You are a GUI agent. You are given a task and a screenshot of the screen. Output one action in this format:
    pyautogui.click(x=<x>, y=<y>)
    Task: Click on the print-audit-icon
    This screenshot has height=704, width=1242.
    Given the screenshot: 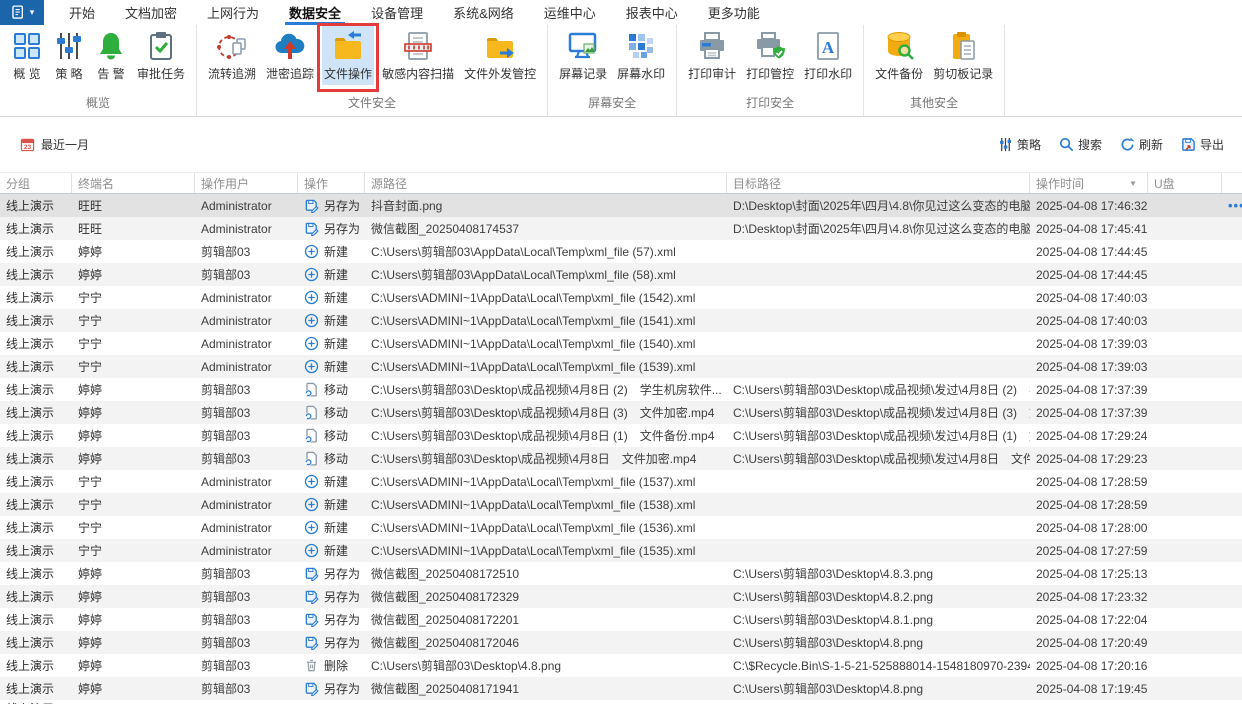 What is the action you would take?
    pyautogui.click(x=712, y=46)
    